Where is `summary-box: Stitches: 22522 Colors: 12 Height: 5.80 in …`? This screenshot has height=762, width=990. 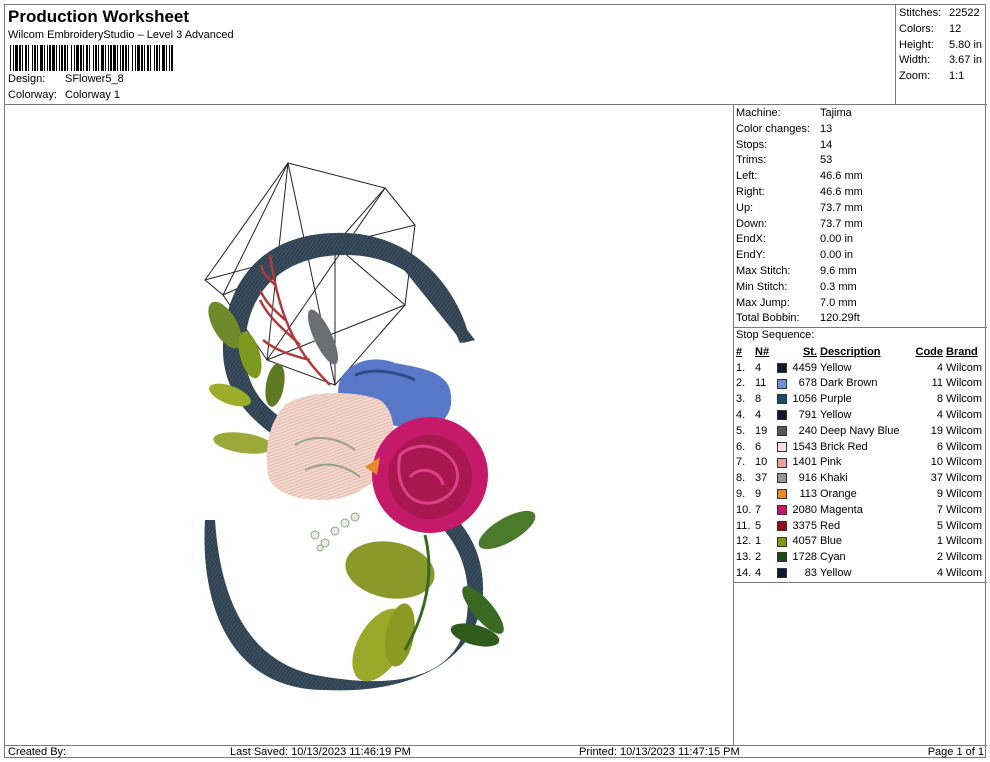 summary-box: Stitches: 22522 Colors: 12 Height: 5.80 in … is located at coordinates (941, 55).